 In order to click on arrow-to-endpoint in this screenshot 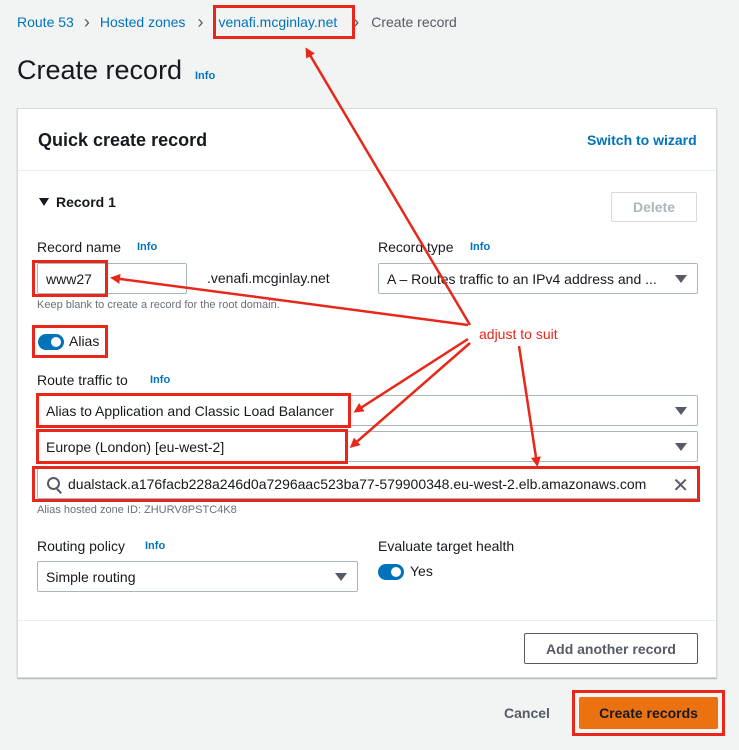, I will do `click(411, 375)`.